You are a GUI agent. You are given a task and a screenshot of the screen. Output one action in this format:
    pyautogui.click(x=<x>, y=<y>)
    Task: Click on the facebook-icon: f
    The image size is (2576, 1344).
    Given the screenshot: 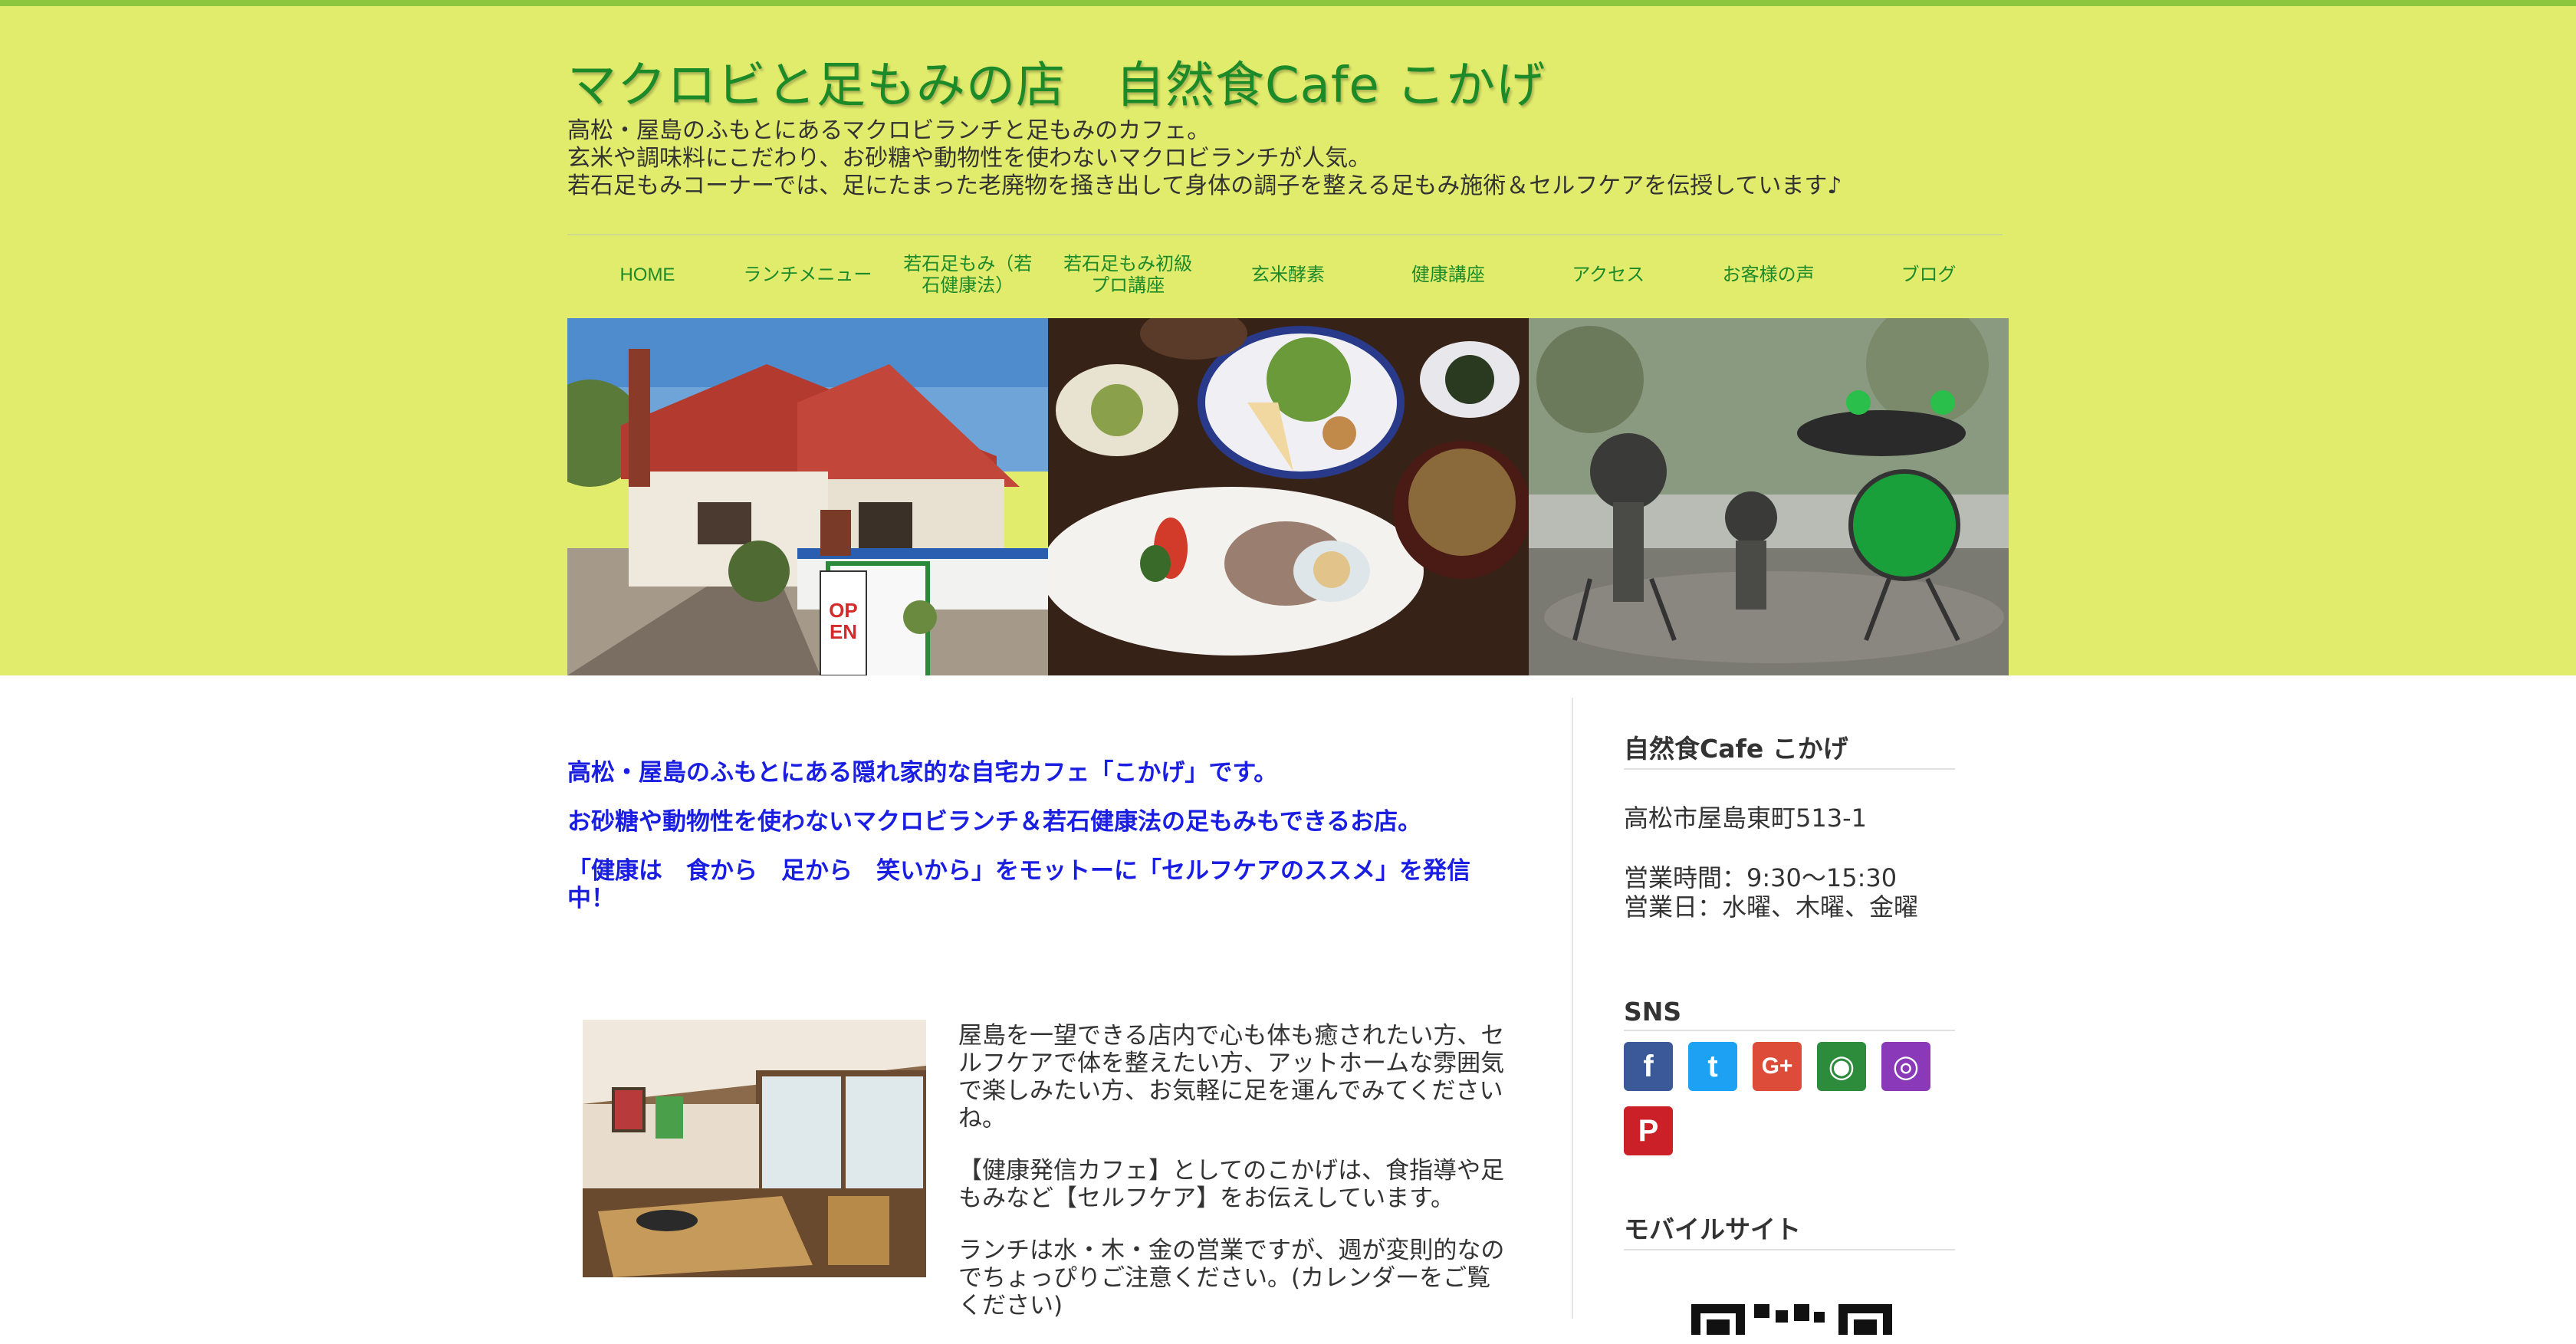 What is the action you would take?
    pyautogui.click(x=1649, y=1066)
    